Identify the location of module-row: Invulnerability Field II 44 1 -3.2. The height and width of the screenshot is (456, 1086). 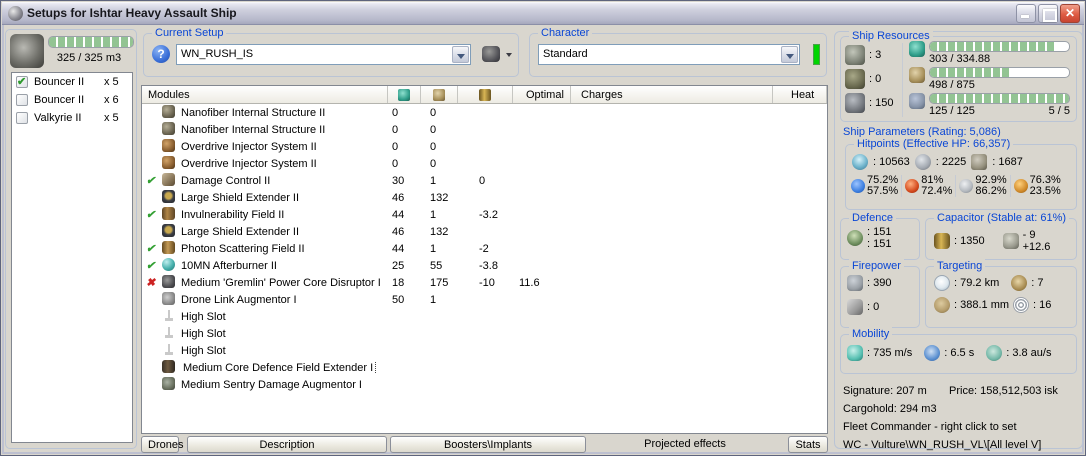
(484, 214).